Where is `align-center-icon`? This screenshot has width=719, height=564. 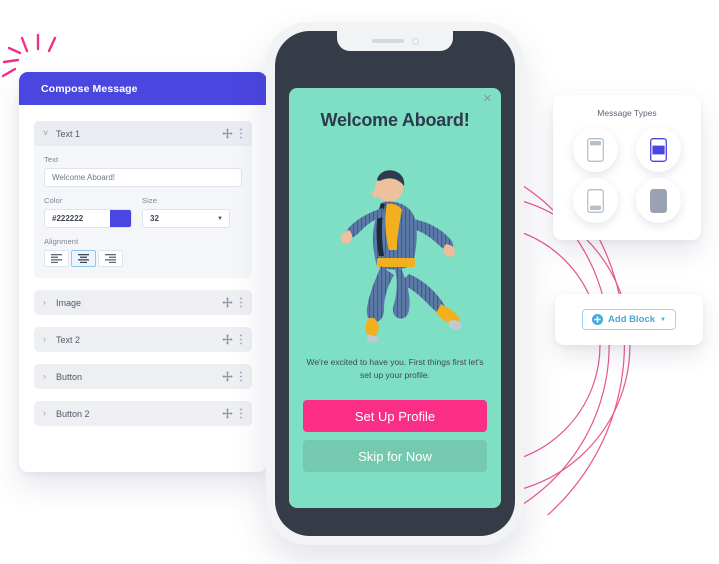
align-center-icon is located at coordinates (83, 258).